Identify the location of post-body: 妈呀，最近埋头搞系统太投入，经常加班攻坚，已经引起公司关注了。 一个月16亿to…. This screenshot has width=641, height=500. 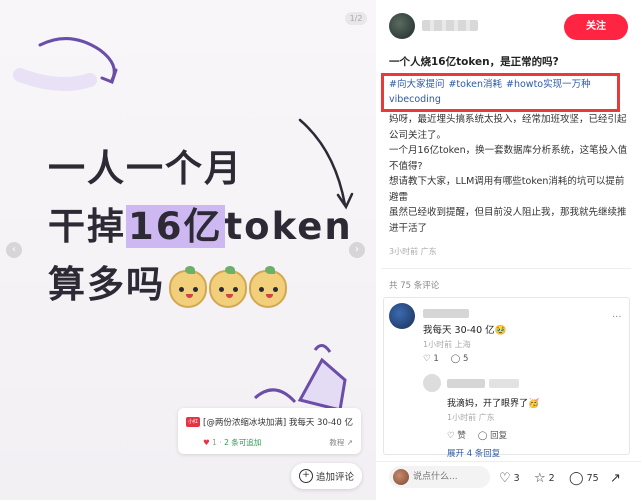
(509, 174).